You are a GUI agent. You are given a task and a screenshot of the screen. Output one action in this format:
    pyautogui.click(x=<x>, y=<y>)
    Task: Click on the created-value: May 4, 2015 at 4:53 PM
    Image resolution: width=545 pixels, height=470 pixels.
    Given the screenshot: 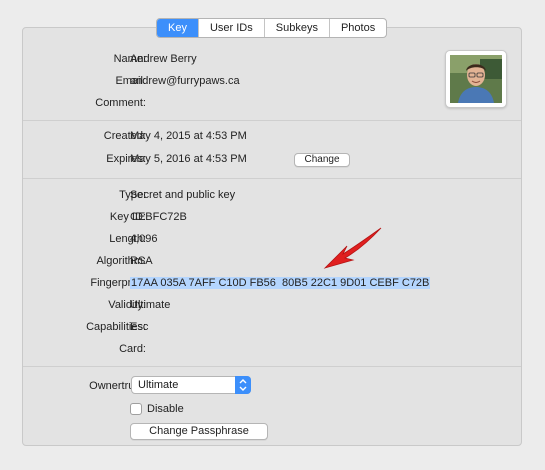 What is the action you would take?
    pyautogui.click(x=188, y=136)
    